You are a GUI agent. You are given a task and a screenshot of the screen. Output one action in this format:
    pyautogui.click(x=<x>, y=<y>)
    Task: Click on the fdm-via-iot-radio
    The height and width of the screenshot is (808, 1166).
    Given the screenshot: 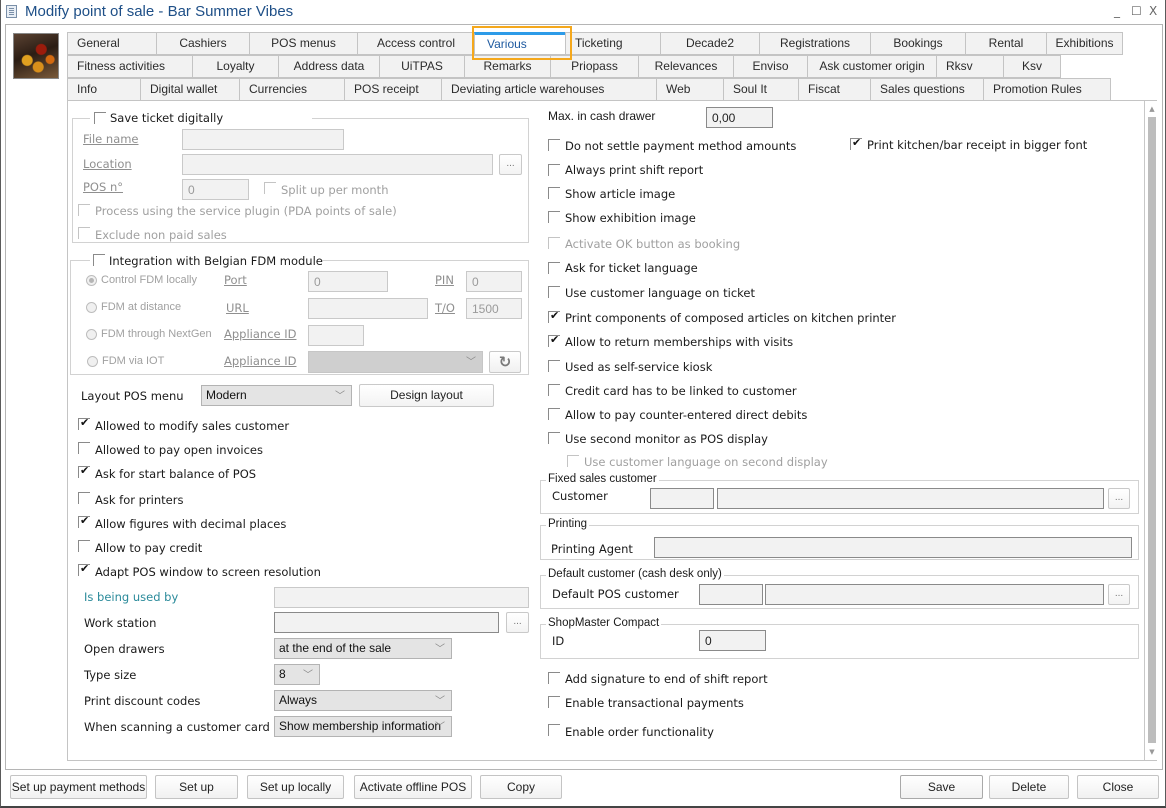 What is the action you would take?
    pyautogui.click(x=92, y=361)
    